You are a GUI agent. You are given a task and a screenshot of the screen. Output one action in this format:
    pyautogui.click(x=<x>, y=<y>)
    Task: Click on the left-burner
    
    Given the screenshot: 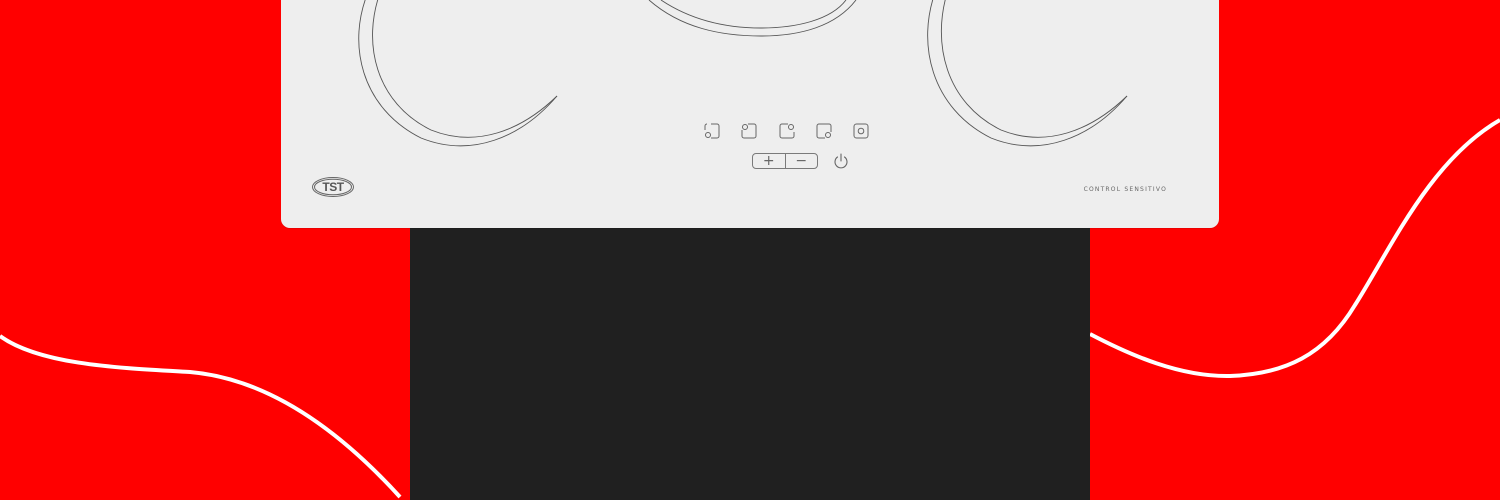 What is the action you would take?
    pyautogui.click(x=458, y=73)
    